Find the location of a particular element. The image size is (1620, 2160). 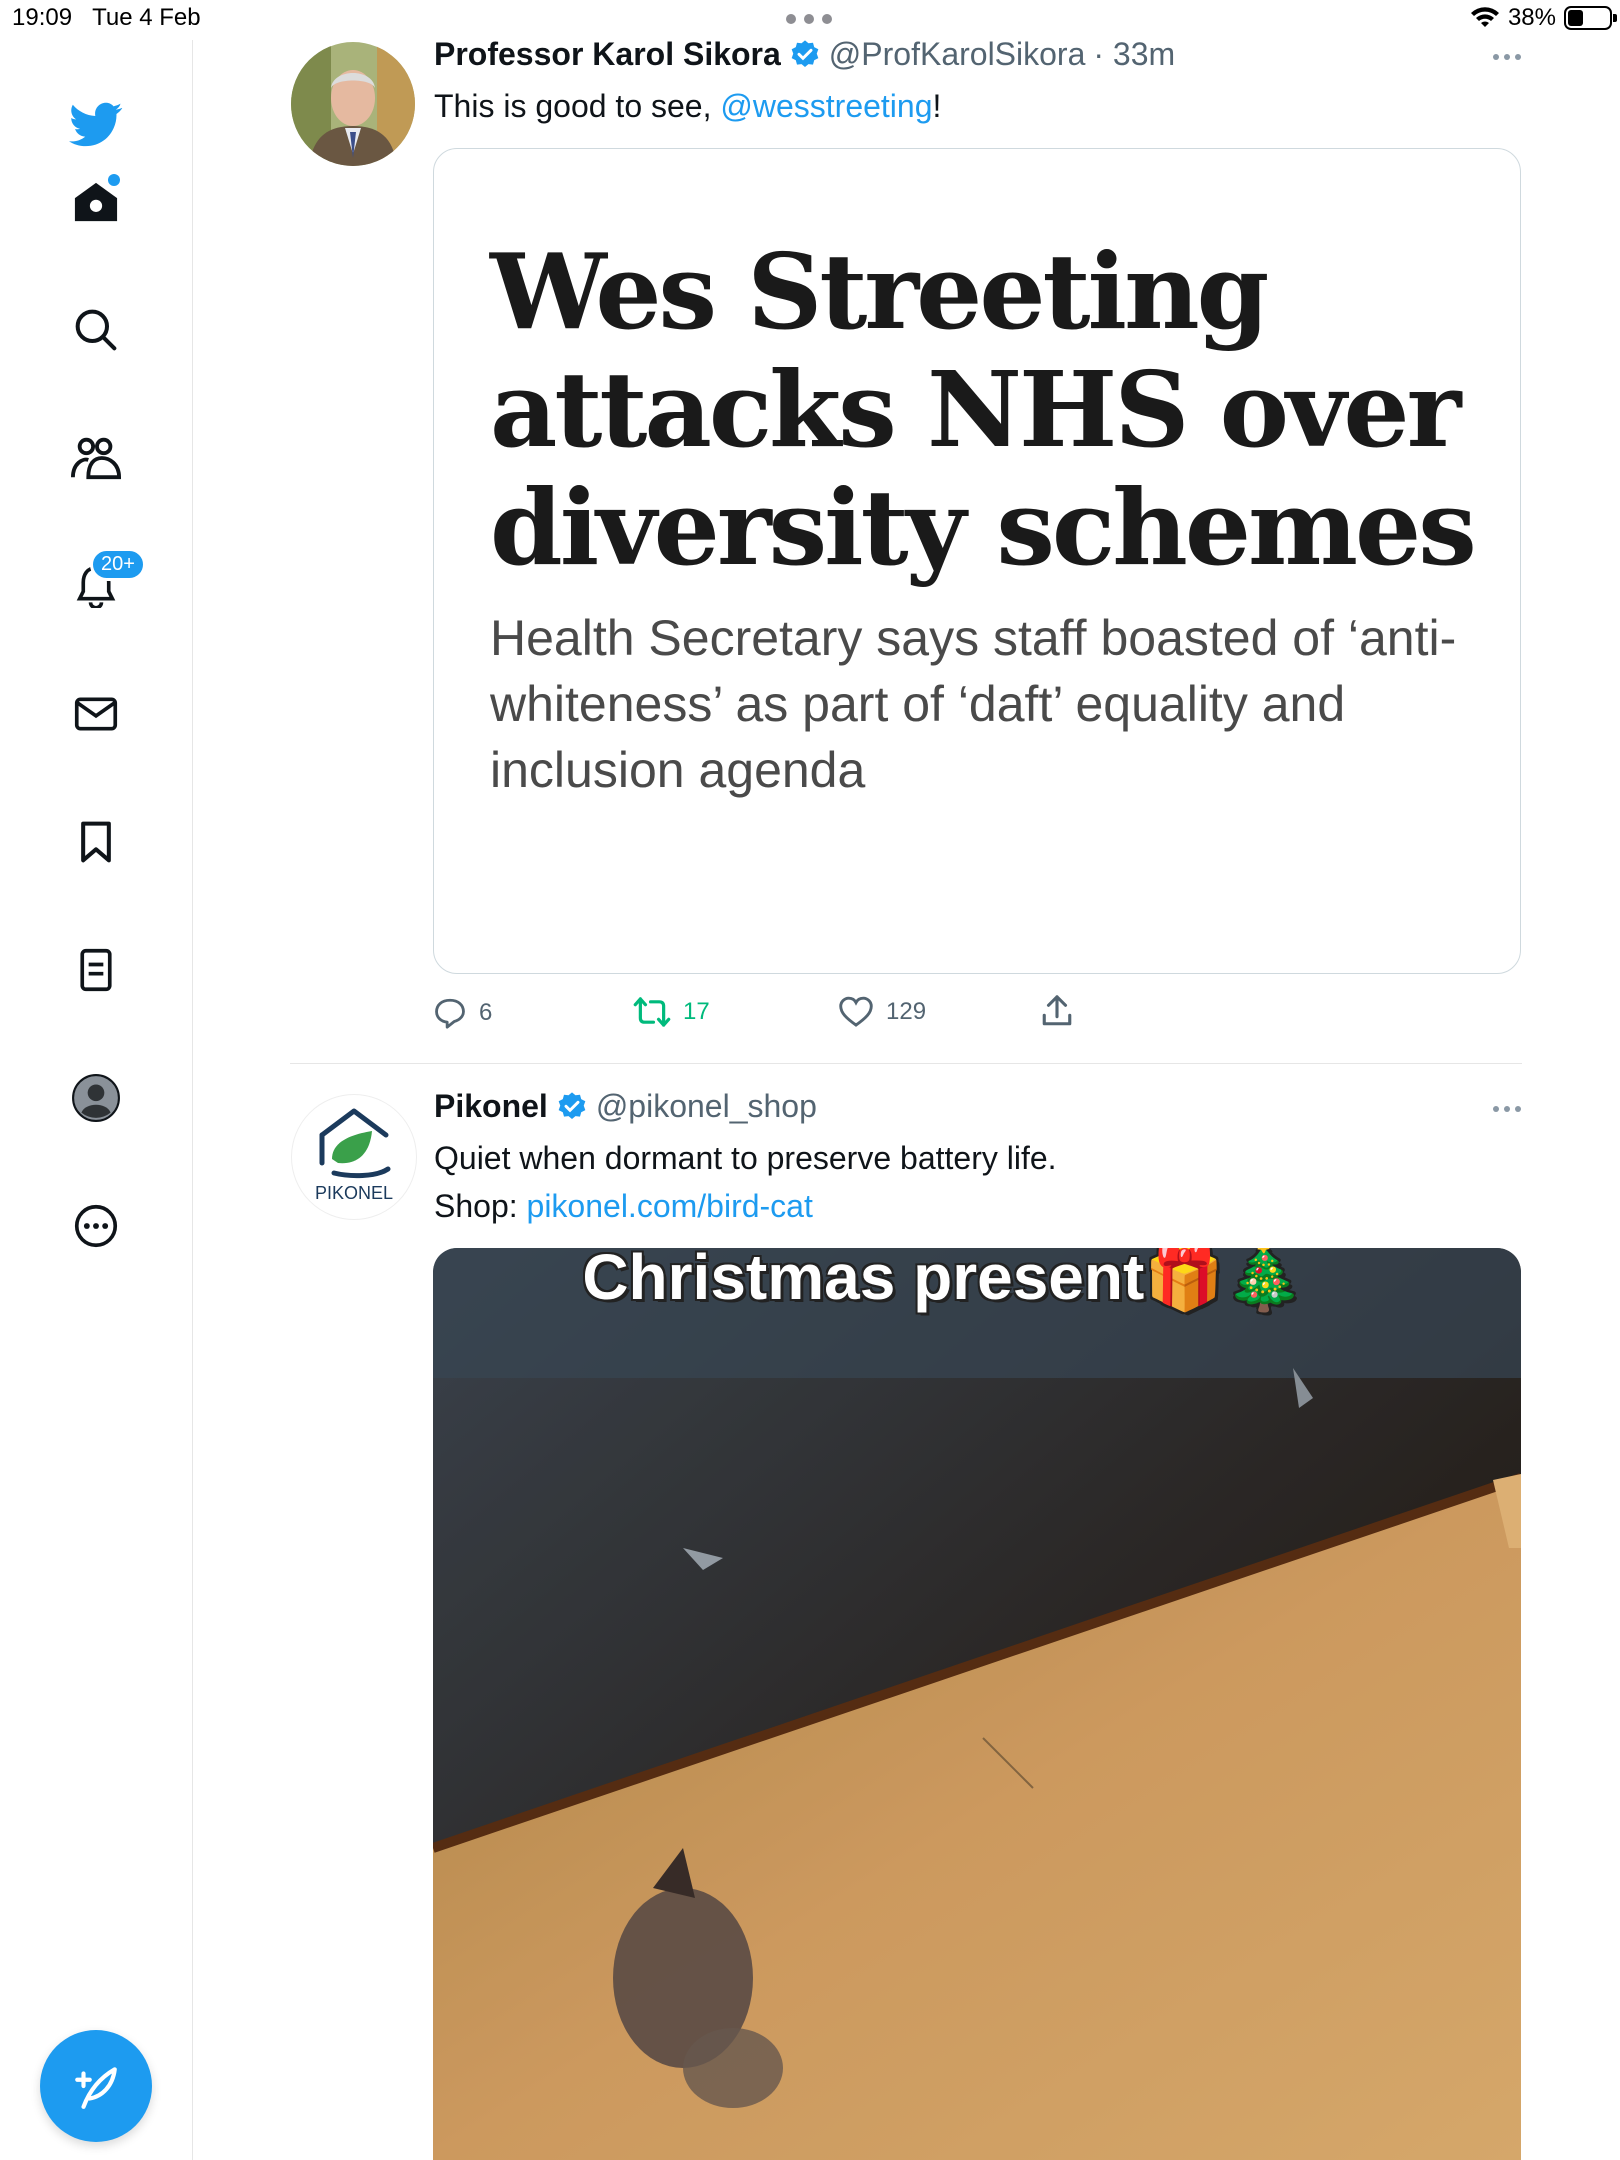

notifications-badge: 20+ is located at coordinates (118, 564).